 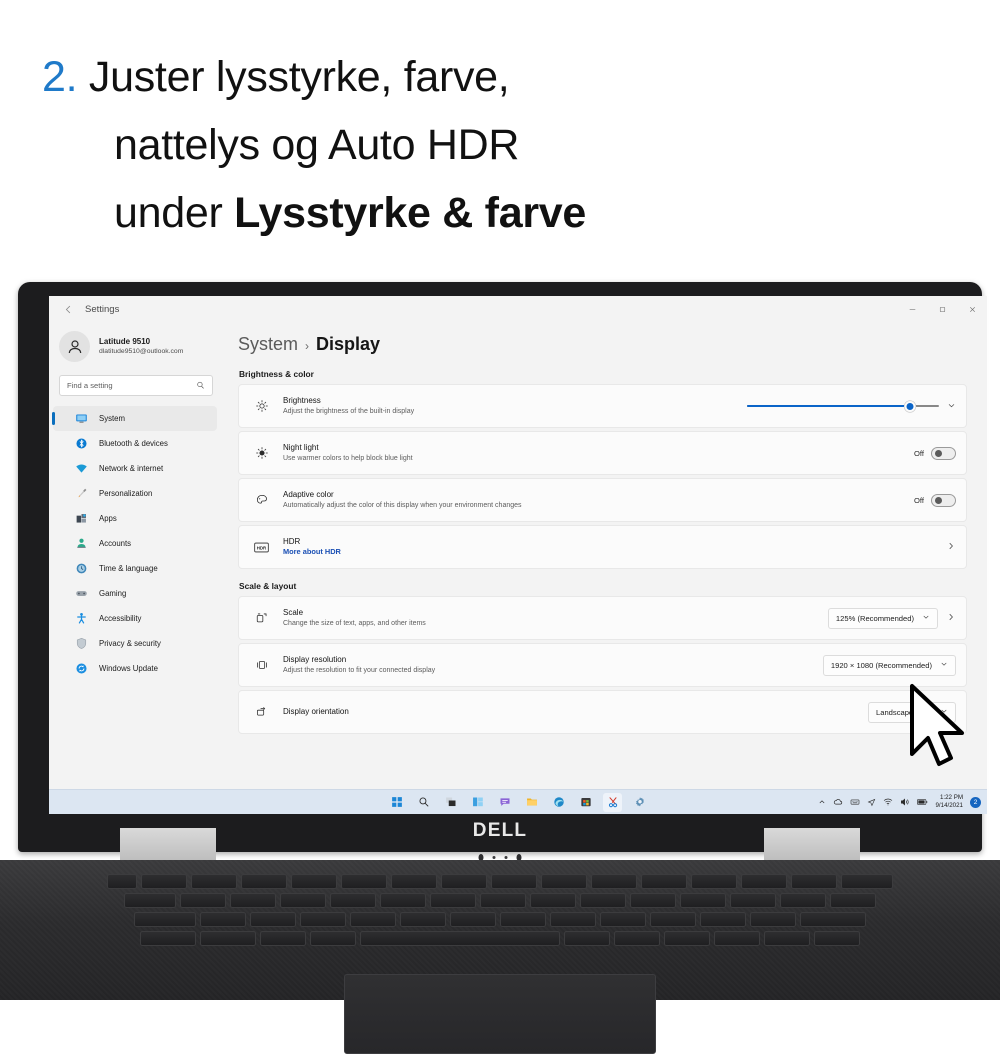 What do you see at coordinates (614, 552) in the screenshot?
I see `more-about-hdr-link: More about HDR` at bounding box center [614, 552].